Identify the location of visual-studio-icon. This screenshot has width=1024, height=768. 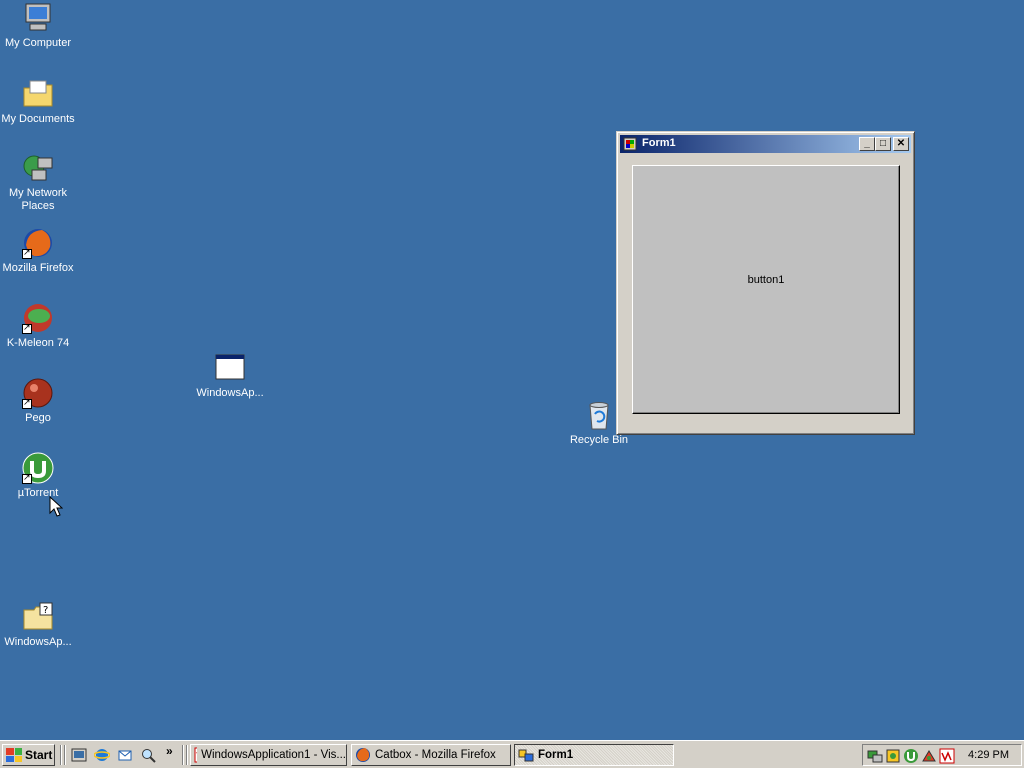
(196, 755).